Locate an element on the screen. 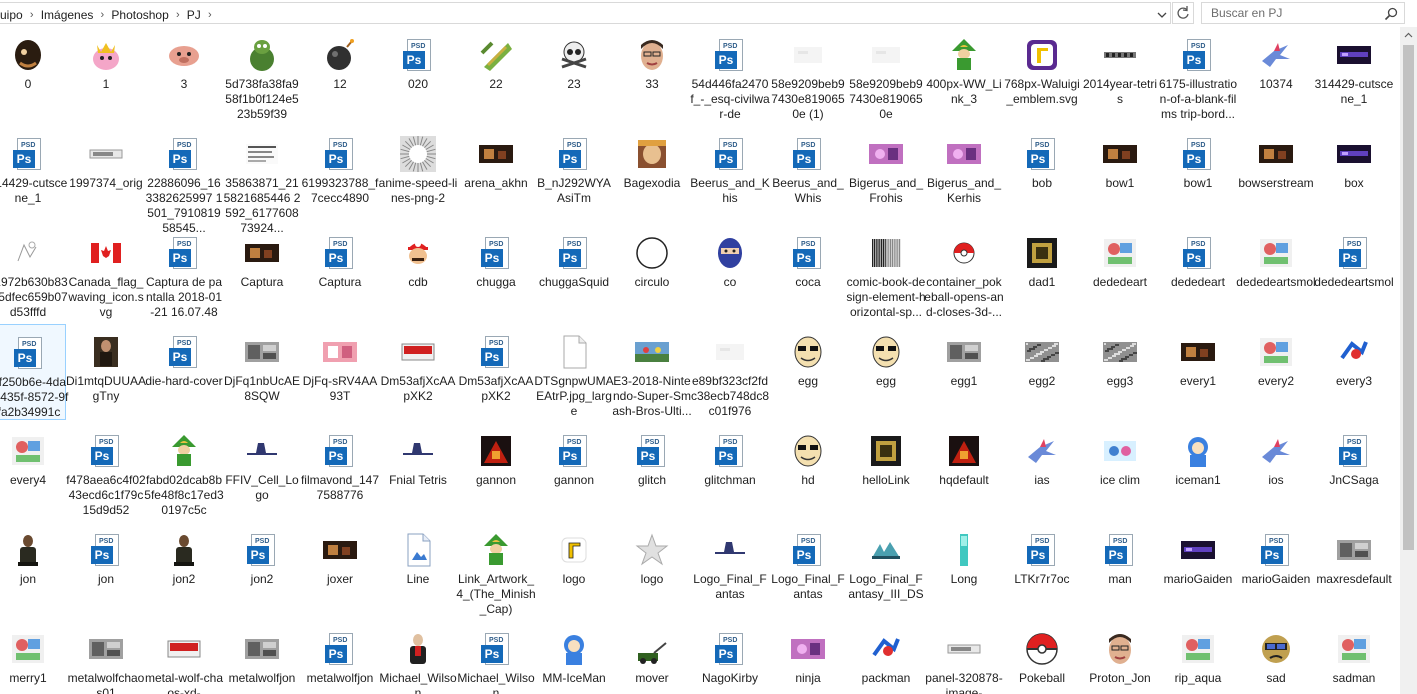 The height and width of the screenshot is (694, 1417). file-item: helloLink is located at coordinates (886, 471).